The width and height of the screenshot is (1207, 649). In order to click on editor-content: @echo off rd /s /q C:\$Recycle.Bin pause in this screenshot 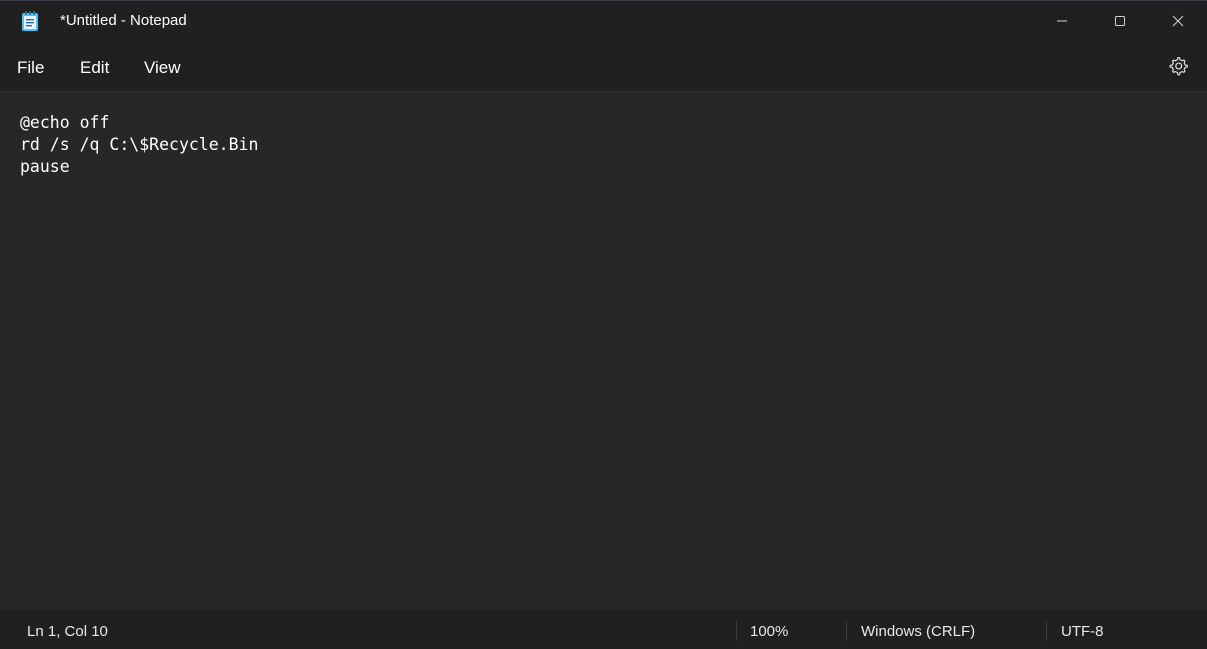, I will do `click(139, 145)`.